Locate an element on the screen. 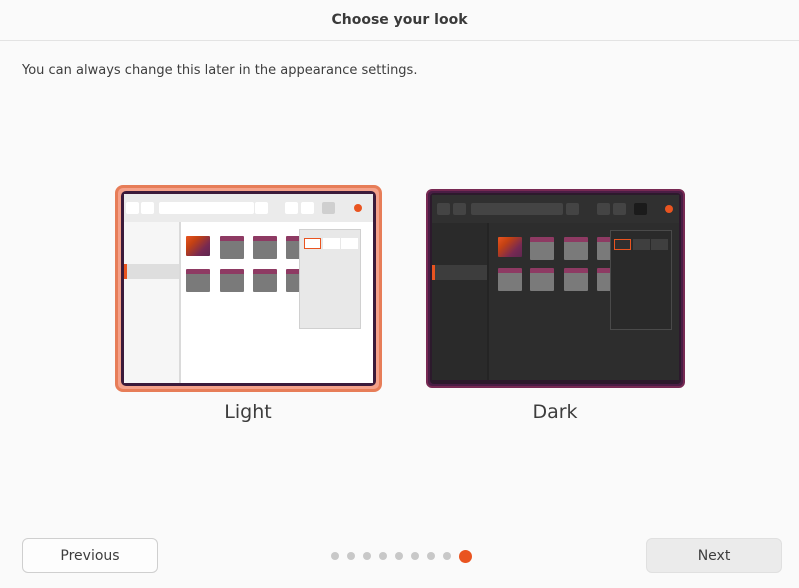 This screenshot has height=588, width=799. header-bar: Choose your look is located at coordinates (399, 20).